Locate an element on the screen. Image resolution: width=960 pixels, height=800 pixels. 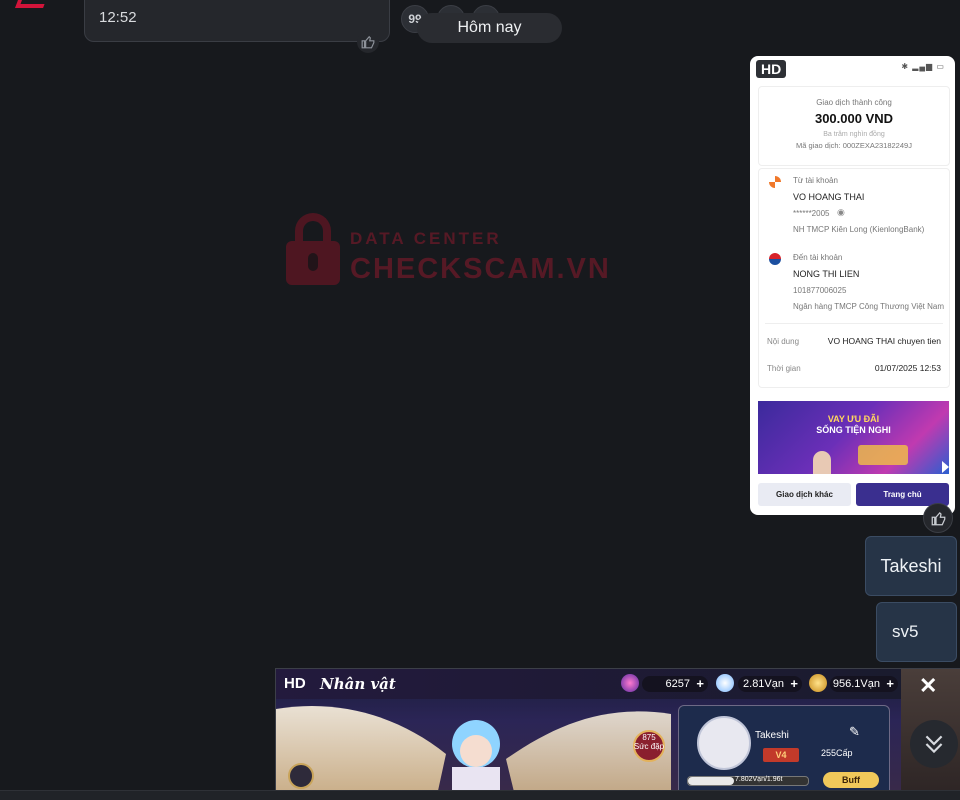
character-wings-artwork is located at coordinates (473, 752).